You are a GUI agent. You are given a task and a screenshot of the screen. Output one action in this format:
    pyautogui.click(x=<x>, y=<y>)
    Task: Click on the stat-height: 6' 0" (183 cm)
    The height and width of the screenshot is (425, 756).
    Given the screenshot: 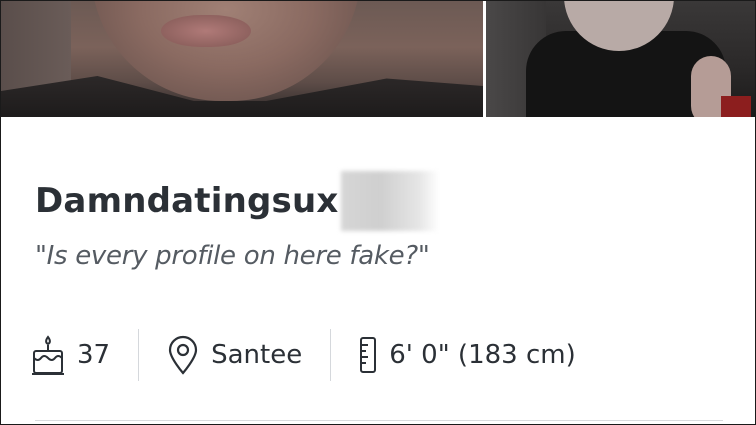 What is the action you would take?
    pyautogui.click(x=467, y=355)
    